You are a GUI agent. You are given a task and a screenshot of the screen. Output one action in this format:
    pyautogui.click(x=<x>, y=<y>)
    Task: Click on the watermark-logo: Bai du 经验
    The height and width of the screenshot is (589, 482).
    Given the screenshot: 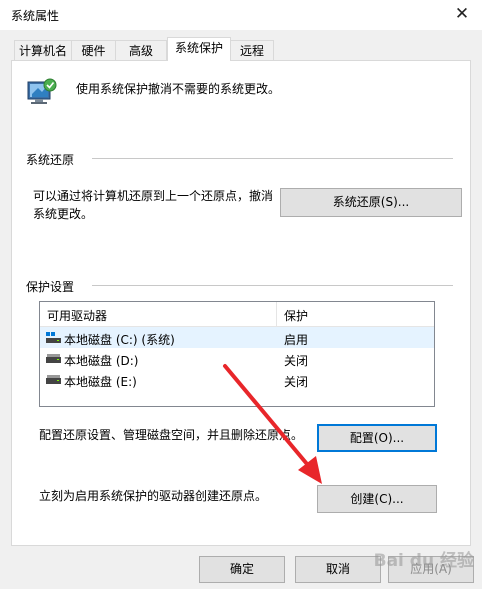 What is the action you would take?
    pyautogui.click(x=423, y=561)
    